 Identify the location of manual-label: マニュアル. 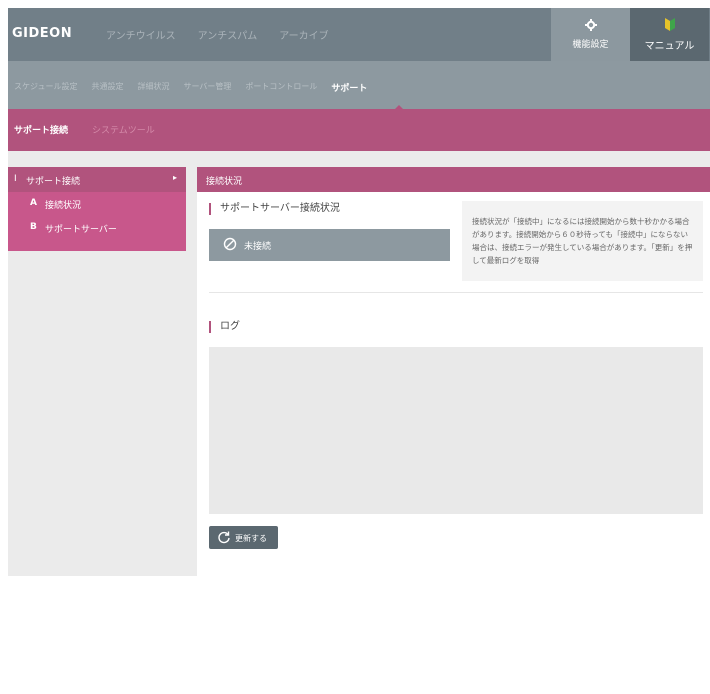
(669, 46).